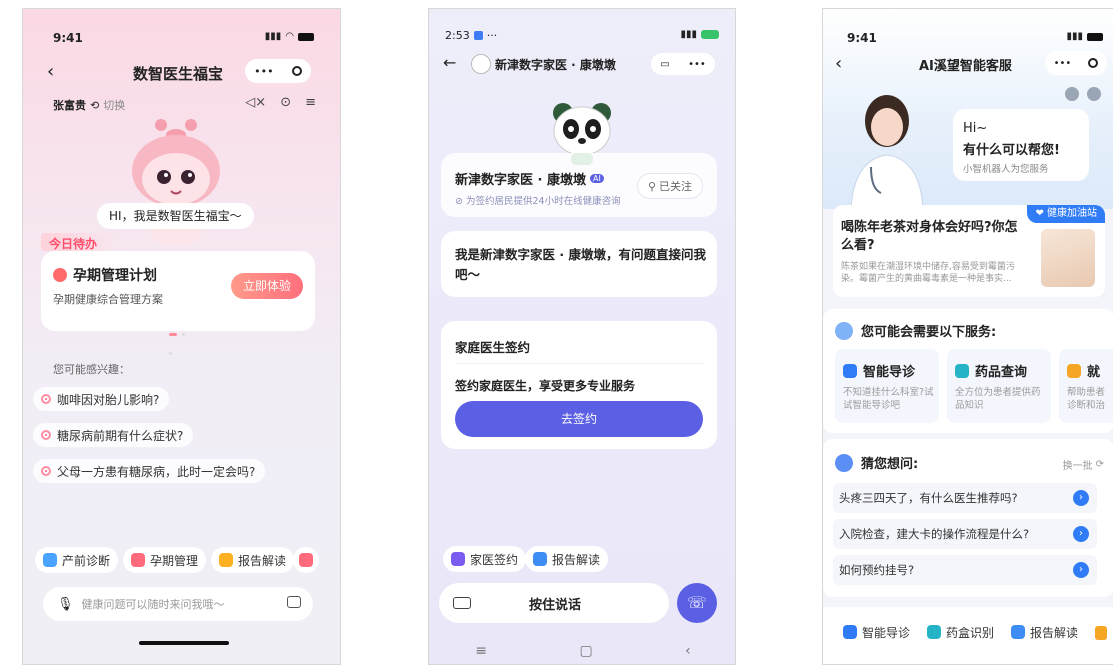  I want to click on guess-text: 入院检查，建大卡的操作流程是什么?, so click(934, 534).